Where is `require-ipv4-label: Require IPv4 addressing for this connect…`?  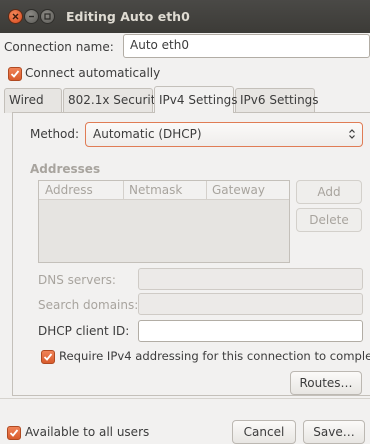 require-ipv4-label: Require IPv4 addressing for this connect… is located at coordinates (214, 356).